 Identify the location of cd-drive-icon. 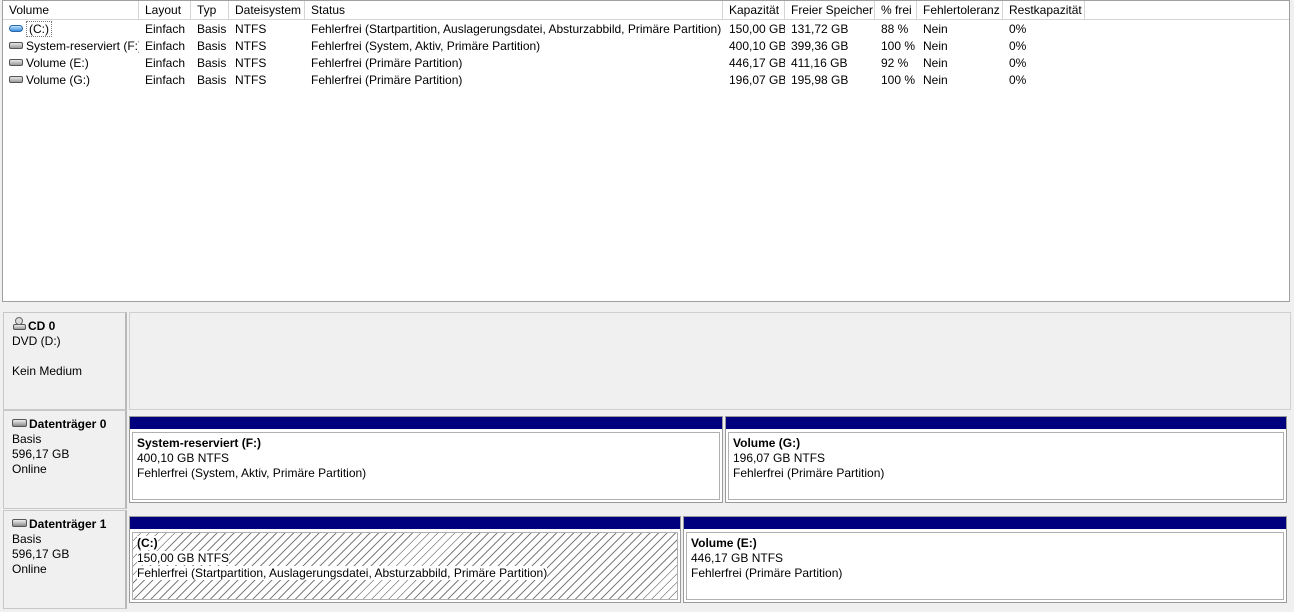
(19, 324).